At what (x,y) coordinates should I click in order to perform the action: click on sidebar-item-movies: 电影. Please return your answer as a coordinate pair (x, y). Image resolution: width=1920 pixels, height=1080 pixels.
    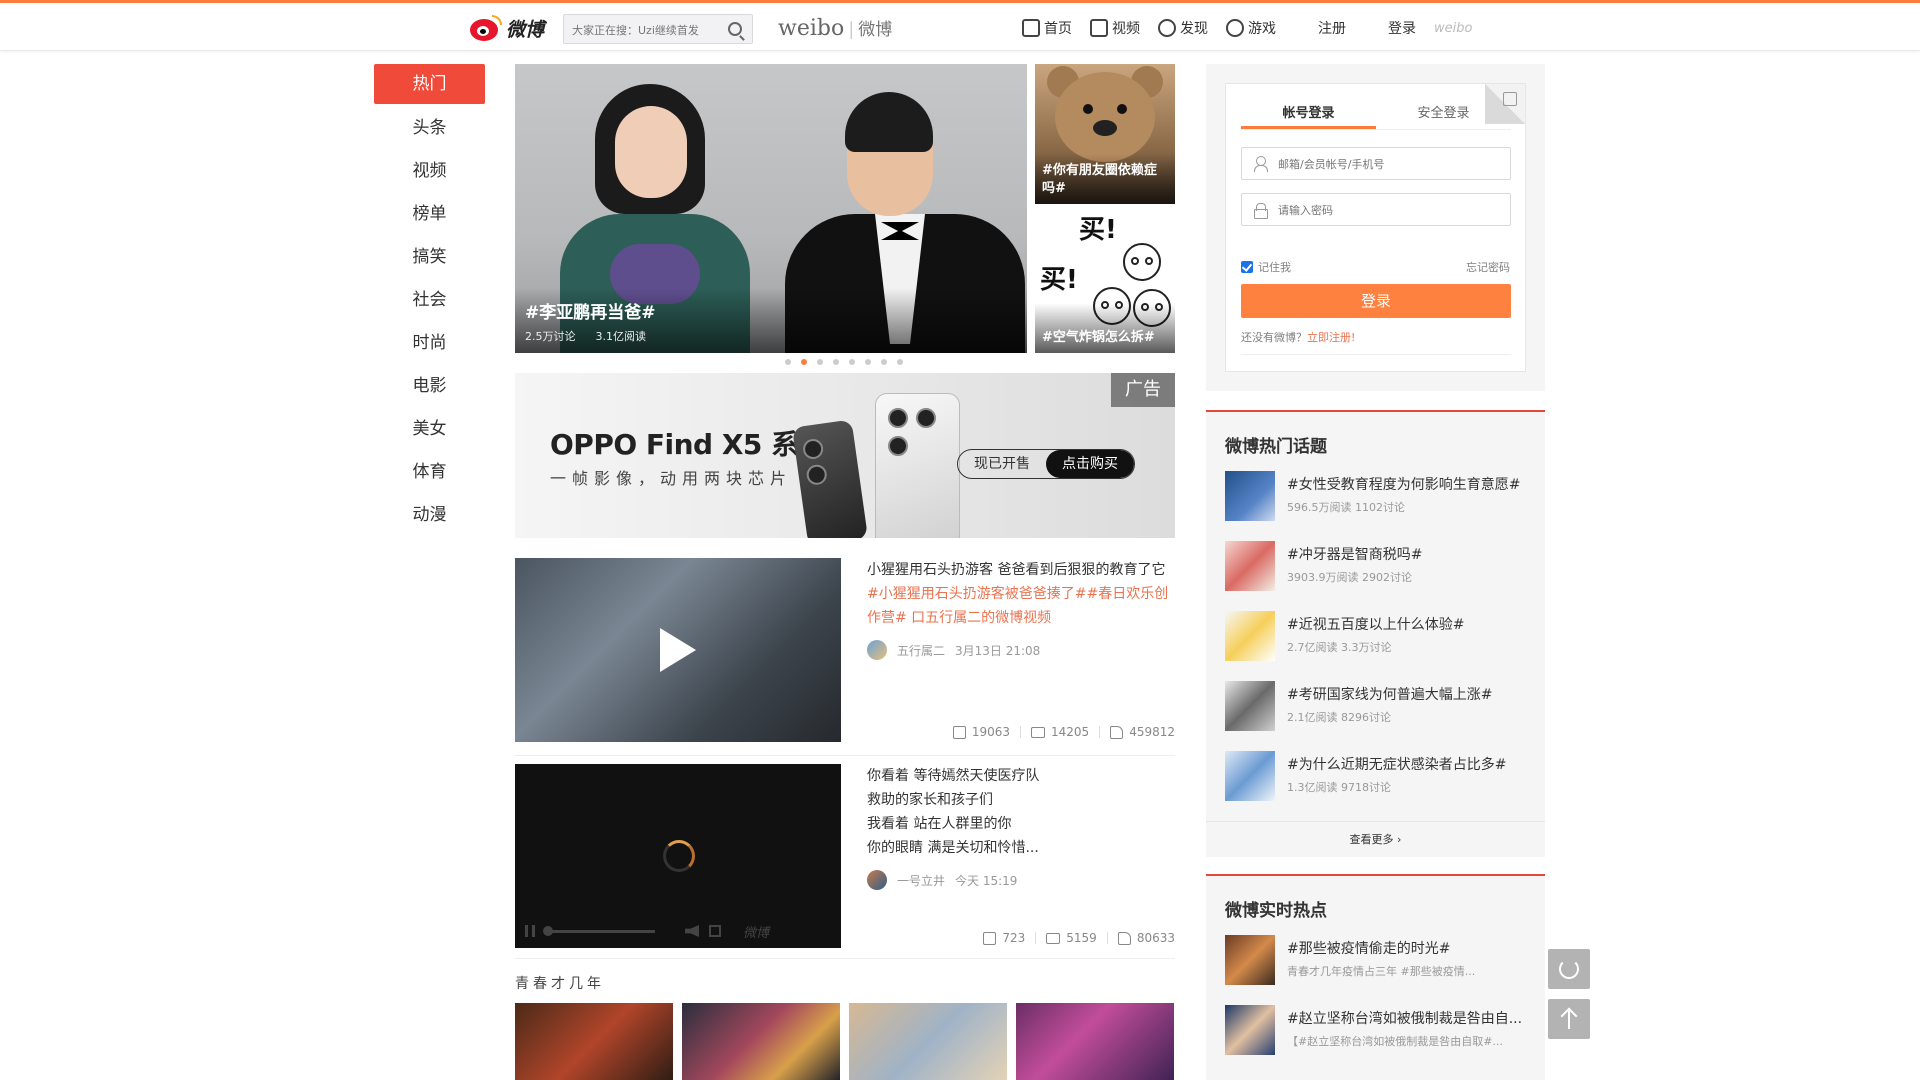
    Looking at the image, I should click on (429, 386).